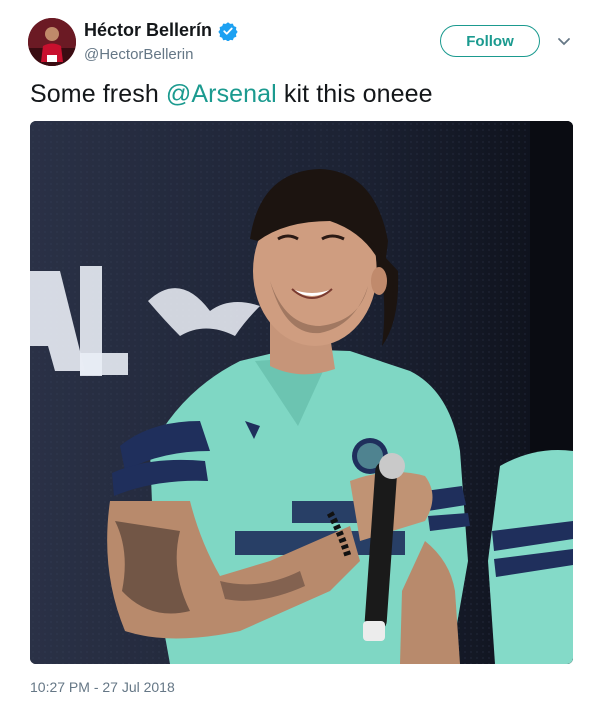 This screenshot has height=704, width=596. Describe the element at coordinates (148, 30) in the screenshot. I see `display-name: Héctor Bellerín` at that location.